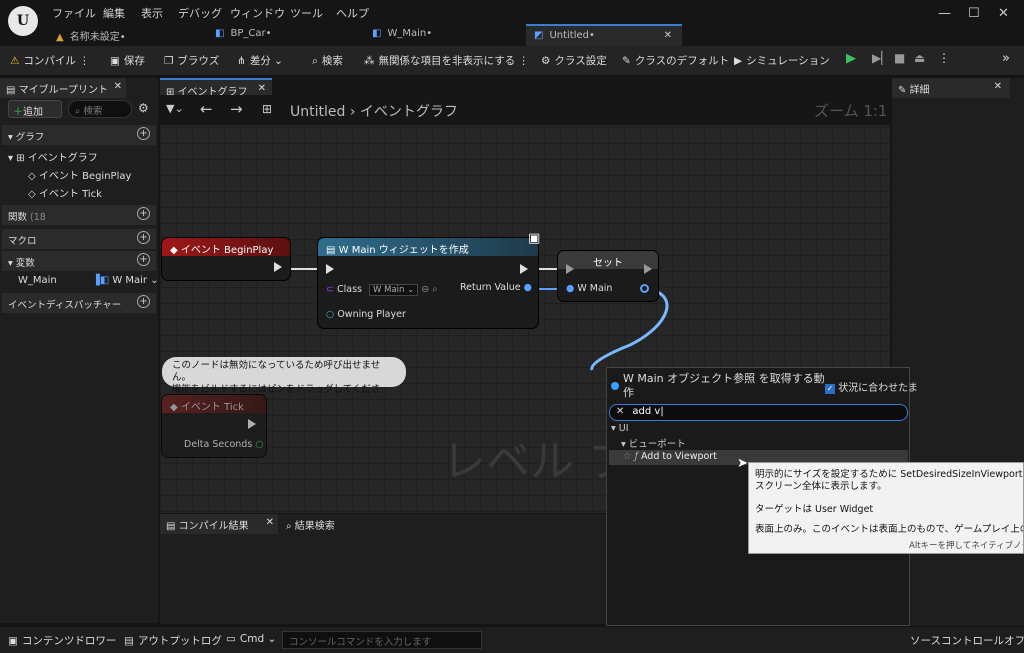 This screenshot has width=1024, height=653. Describe the element at coordinates (79, 261) in the screenshot. I see `section-variables: ▾ 変数 +` at that location.